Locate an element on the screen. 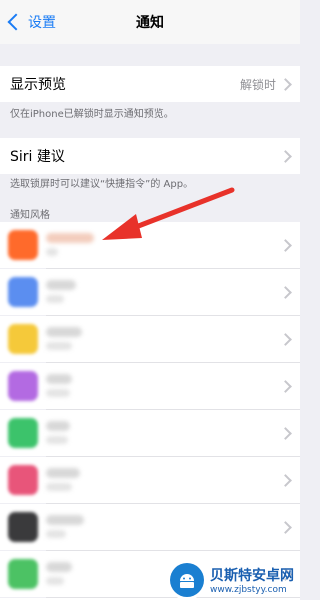 The height and width of the screenshot is (600, 320). watermark-url: www.zjbstyy.com is located at coordinates (248, 590).